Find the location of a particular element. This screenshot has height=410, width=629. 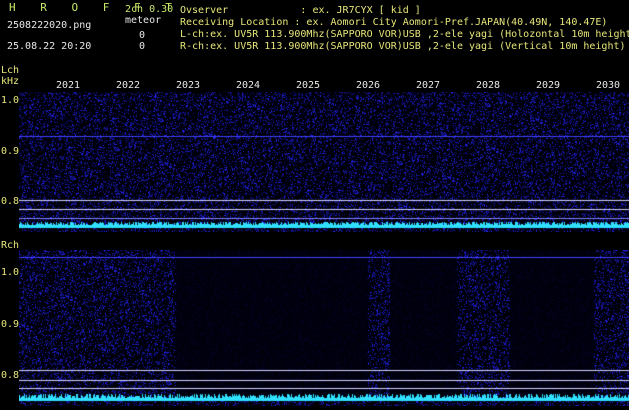

x-tick-label: 2021 is located at coordinates (68, 85).